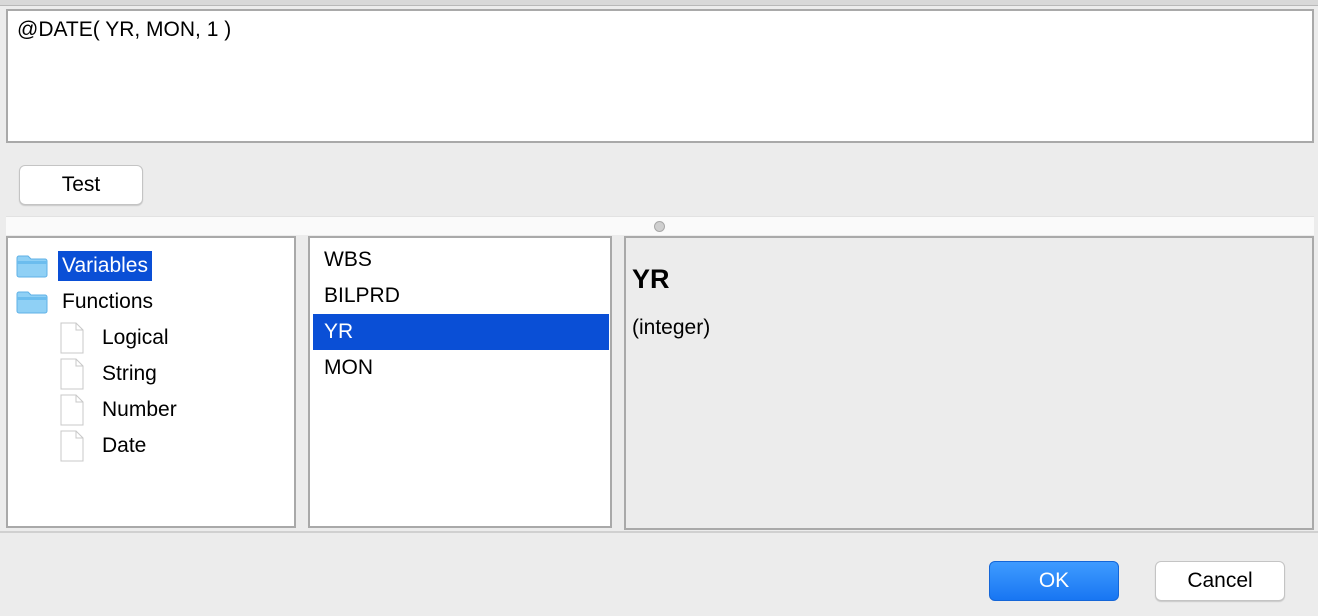 The height and width of the screenshot is (616, 1318). What do you see at coordinates (108, 301) in the screenshot?
I see `tree-item-label: Functions` at bounding box center [108, 301].